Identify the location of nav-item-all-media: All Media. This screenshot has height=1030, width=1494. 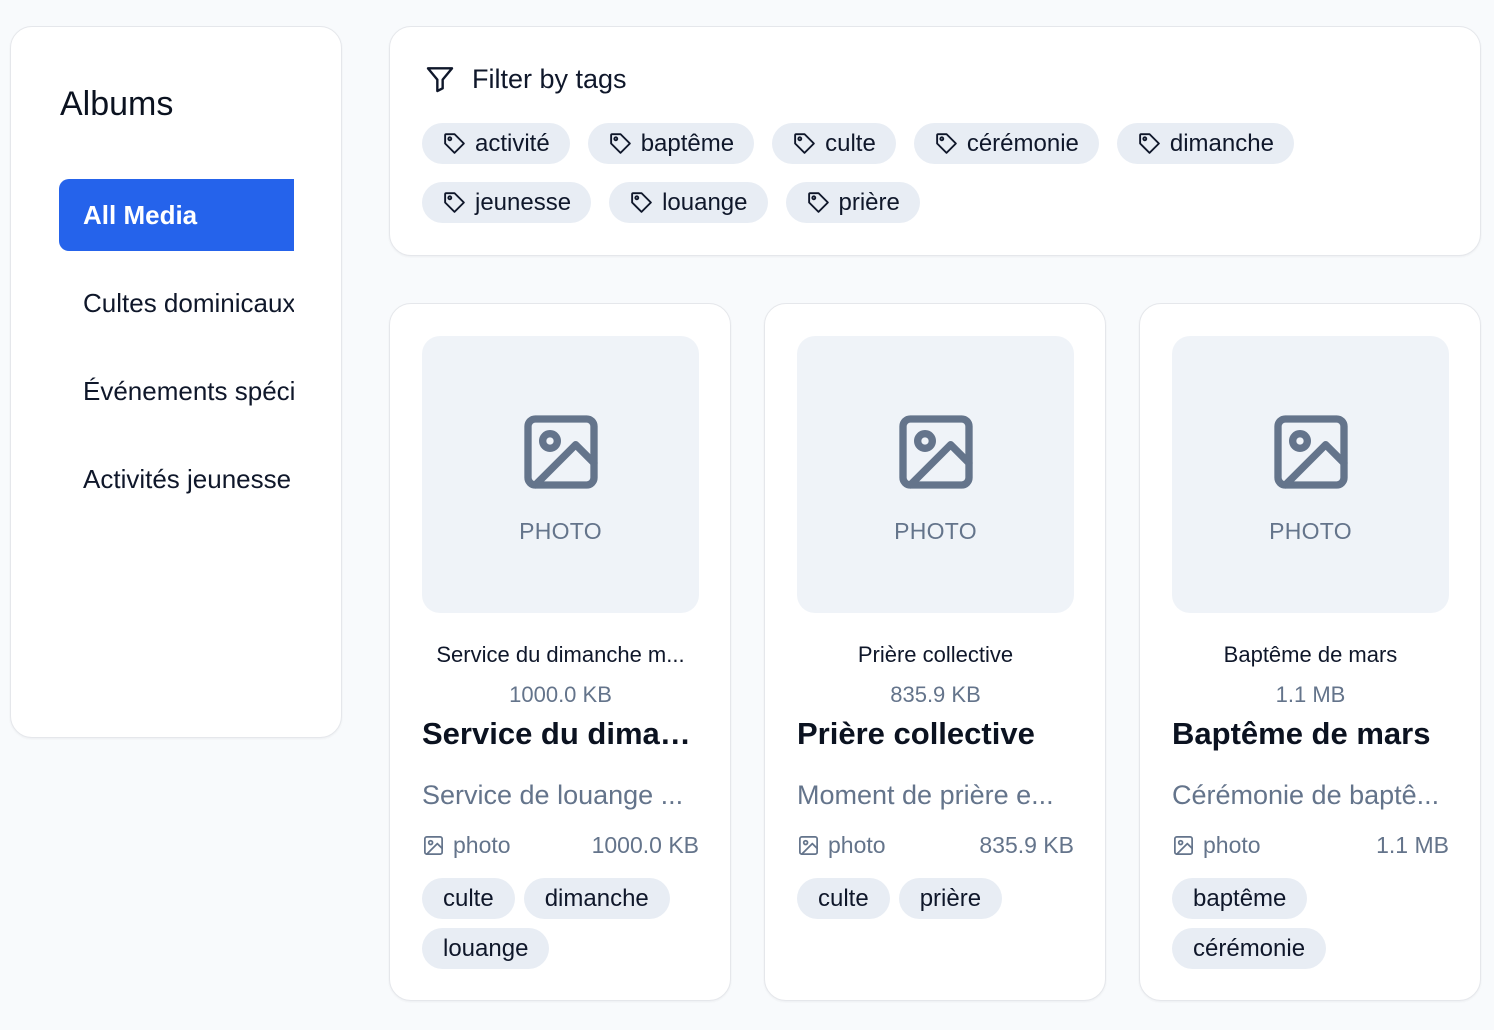
(176, 215).